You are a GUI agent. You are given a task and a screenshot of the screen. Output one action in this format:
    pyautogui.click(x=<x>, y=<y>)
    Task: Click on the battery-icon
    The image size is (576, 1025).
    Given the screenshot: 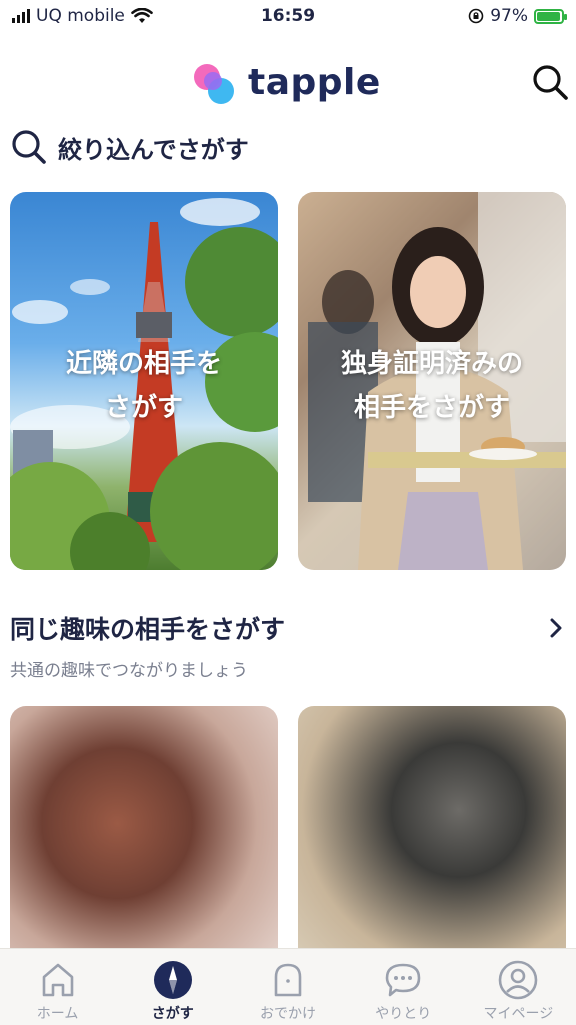 What is the action you would take?
    pyautogui.click(x=550, y=16)
    